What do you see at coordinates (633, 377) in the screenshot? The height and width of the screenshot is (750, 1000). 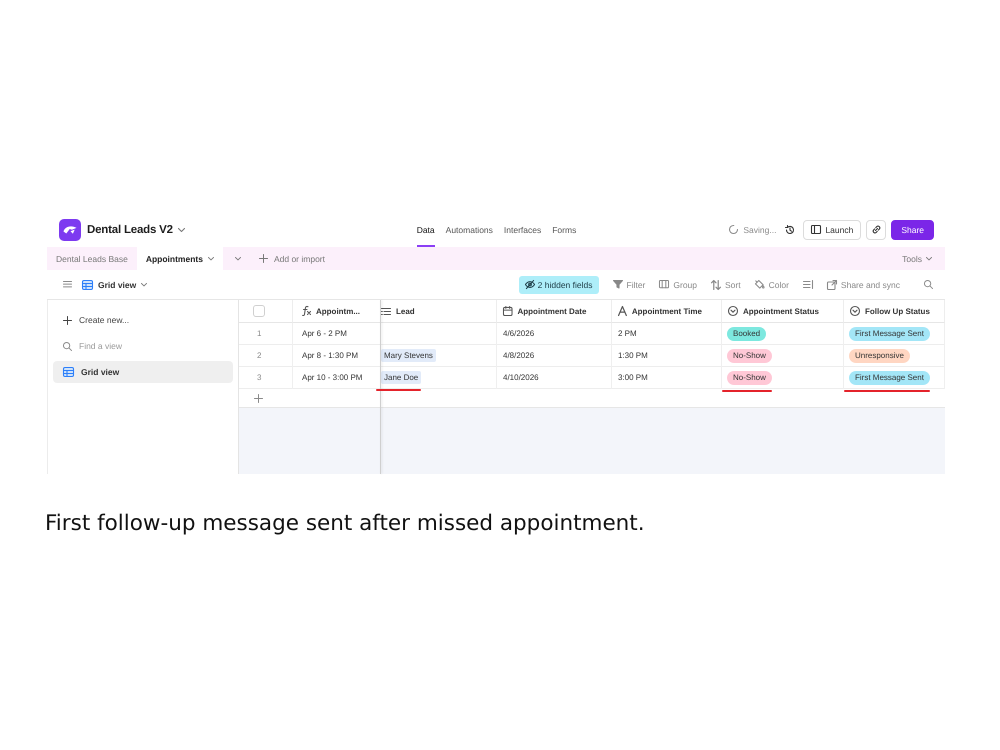 I see `cell-text: 3:00 PM` at bounding box center [633, 377].